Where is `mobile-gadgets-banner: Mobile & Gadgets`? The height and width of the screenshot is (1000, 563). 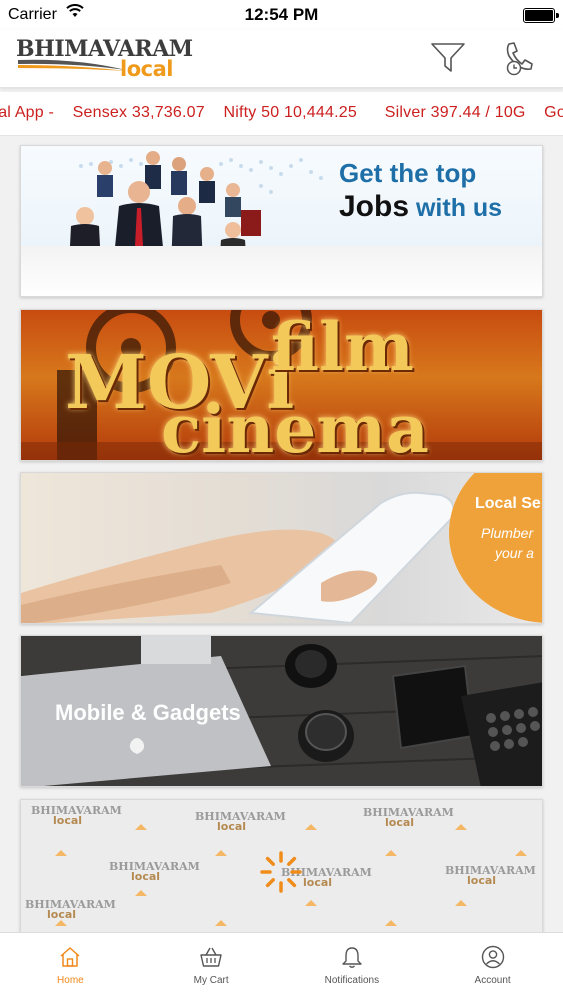
mobile-gadgets-banner: Mobile & Gadgets is located at coordinates (281, 711).